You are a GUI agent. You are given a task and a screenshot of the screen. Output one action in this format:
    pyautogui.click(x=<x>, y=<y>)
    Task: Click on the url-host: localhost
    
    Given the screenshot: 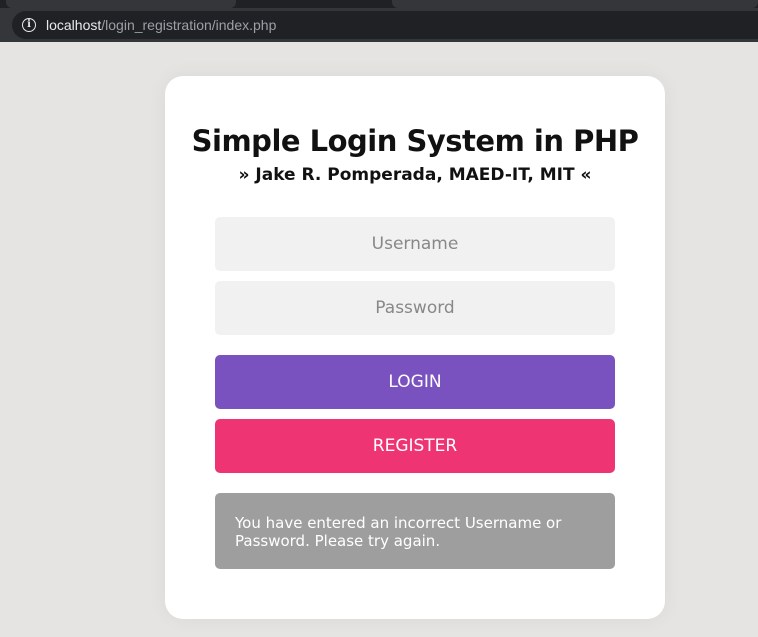 What is the action you would take?
    pyautogui.click(x=74, y=25)
    